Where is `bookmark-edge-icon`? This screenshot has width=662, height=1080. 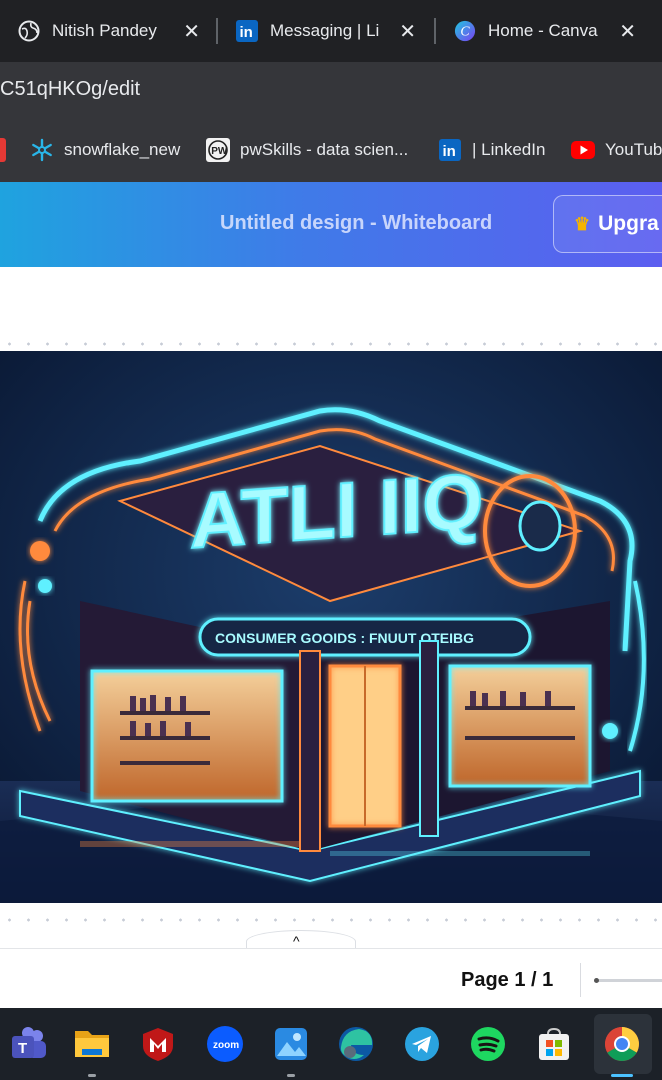 bookmark-edge-icon is located at coordinates (3, 150).